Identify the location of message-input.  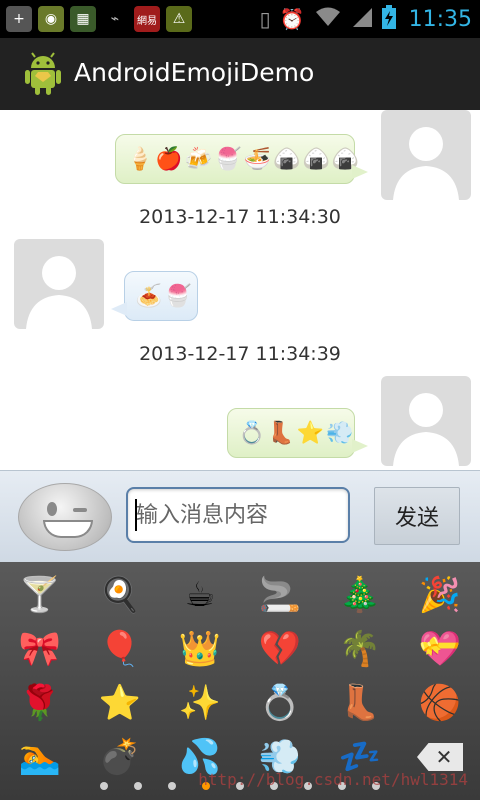
(238, 515).